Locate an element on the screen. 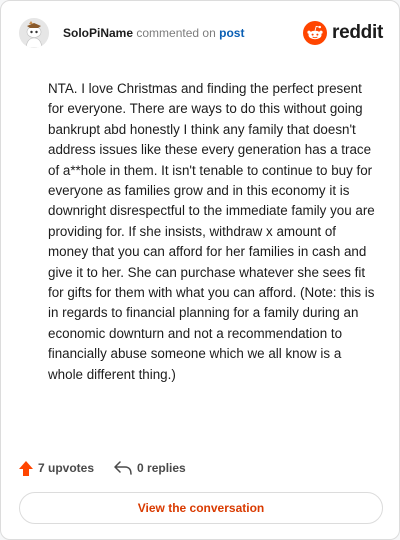 This screenshot has width=400, height=540. reply-count: 0 replies is located at coordinates (161, 468).